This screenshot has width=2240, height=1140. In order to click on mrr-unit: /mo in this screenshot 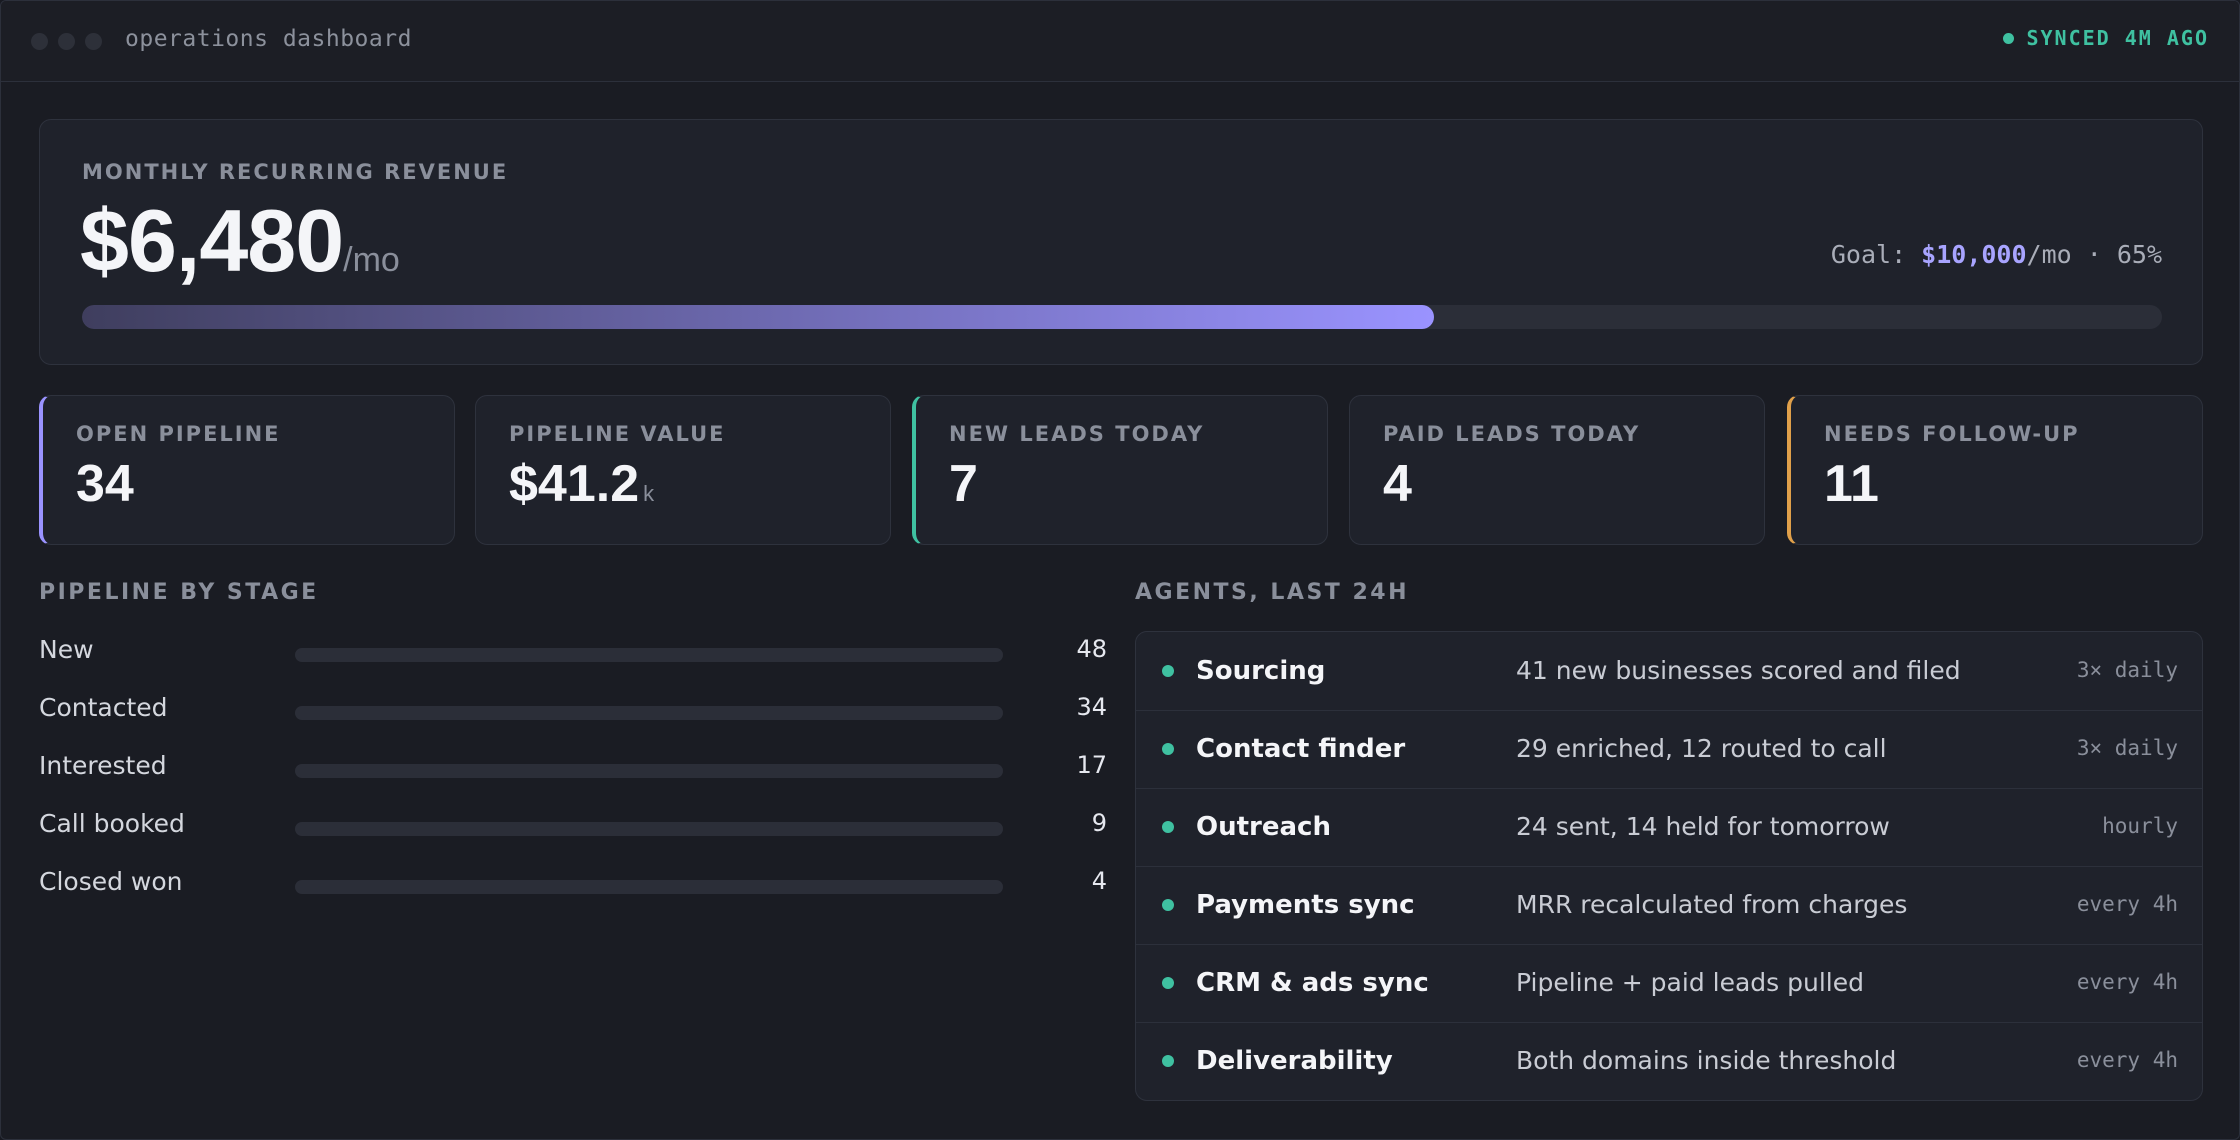, I will do `click(371, 260)`.